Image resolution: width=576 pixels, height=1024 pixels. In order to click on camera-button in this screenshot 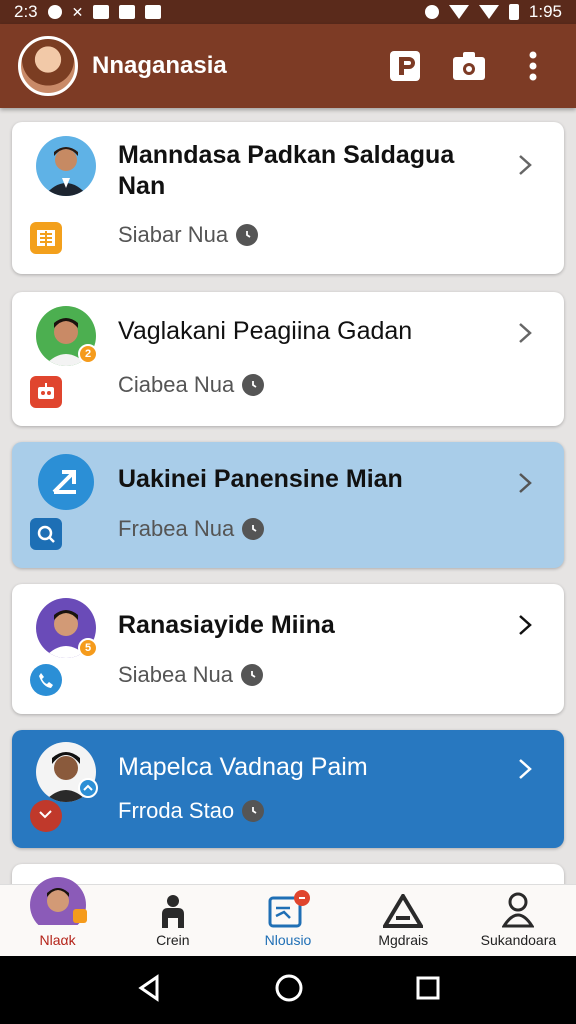, I will do `click(469, 66)`.